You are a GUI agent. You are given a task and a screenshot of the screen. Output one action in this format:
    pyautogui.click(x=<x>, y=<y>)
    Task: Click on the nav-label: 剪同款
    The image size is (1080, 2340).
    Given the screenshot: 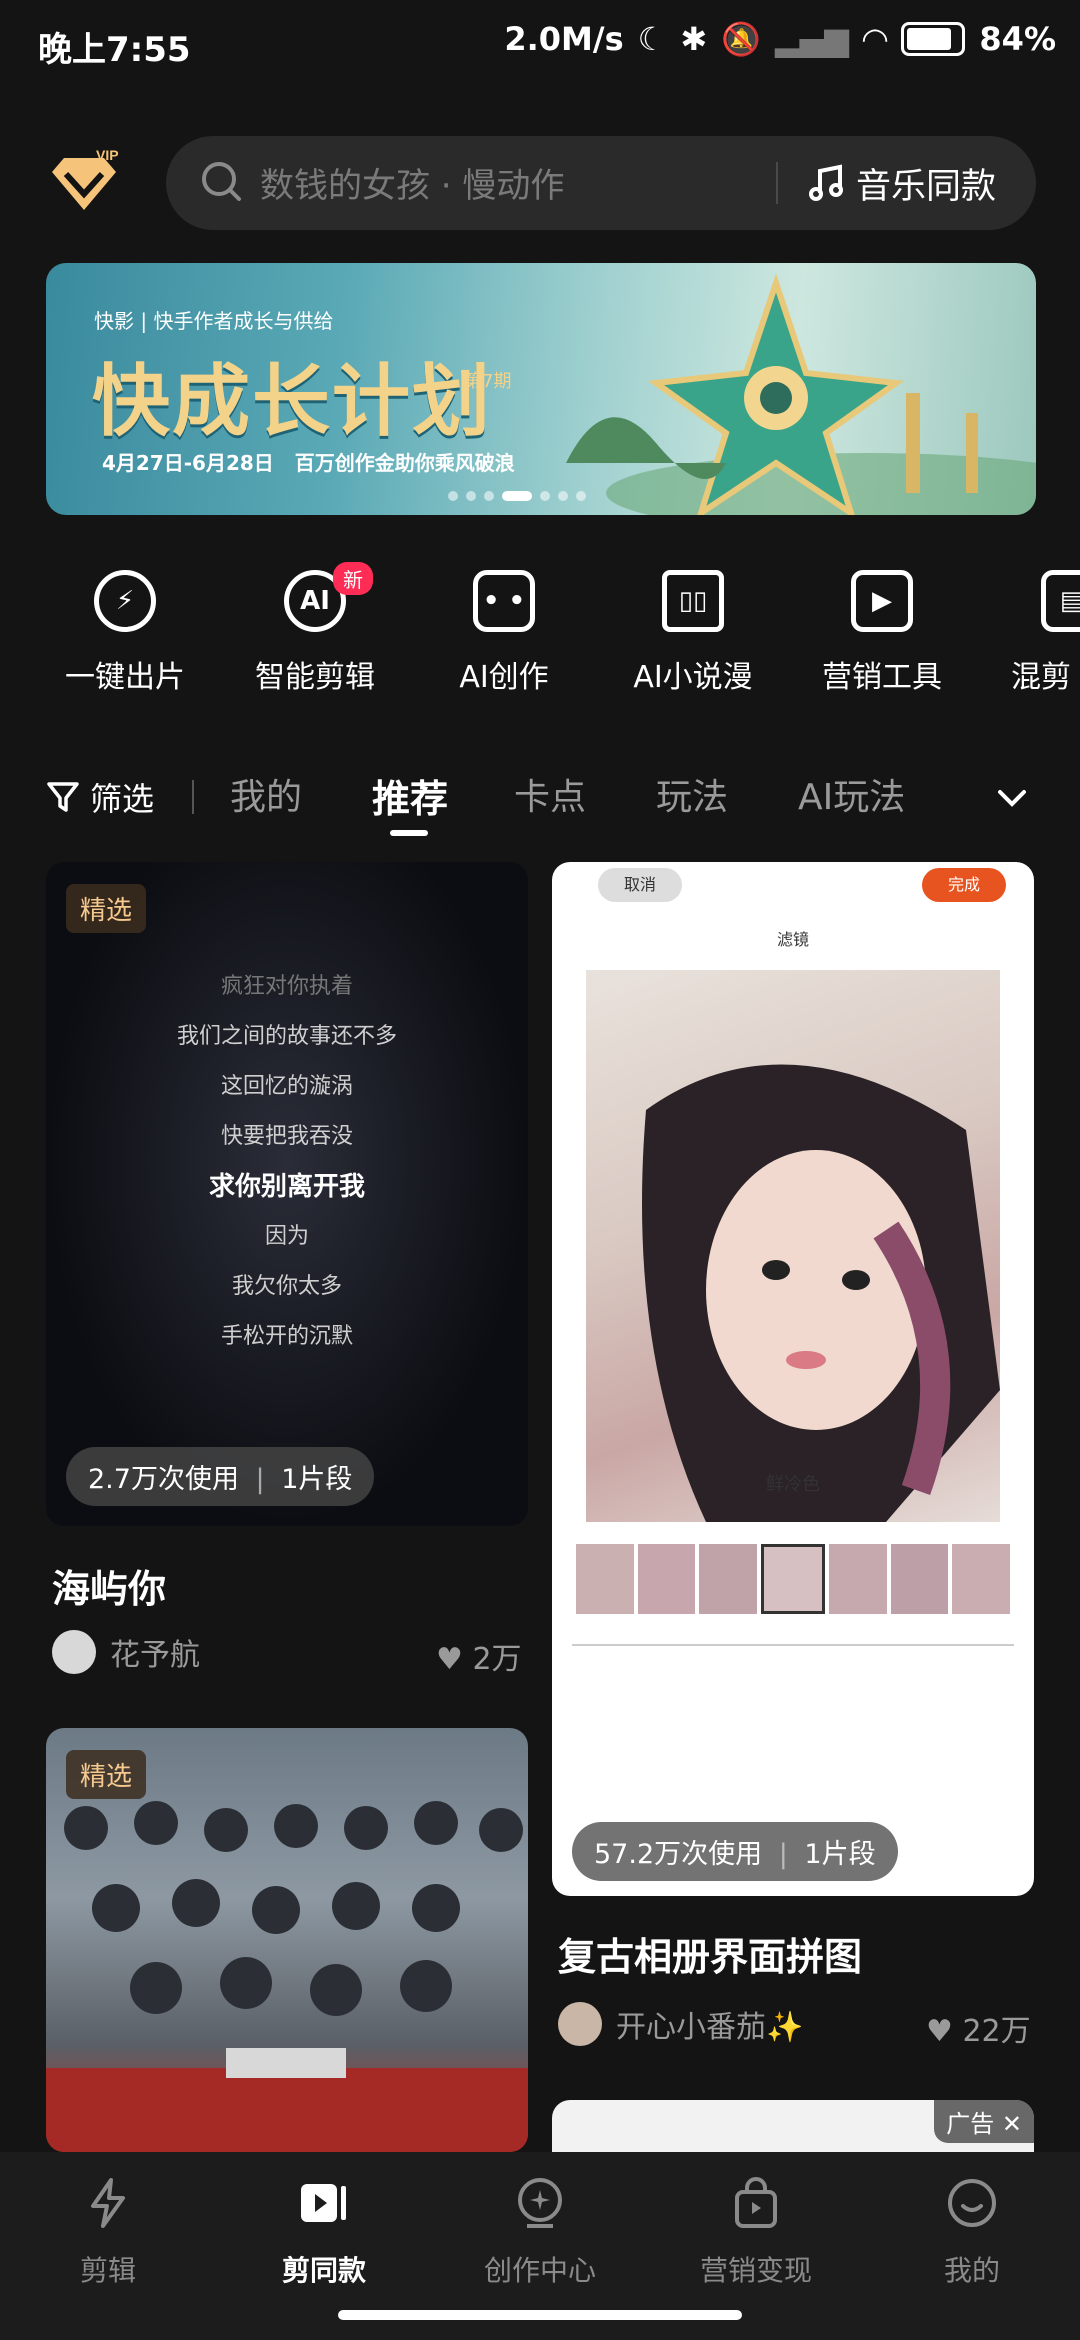 What is the action you would take?
    pyautogui.click(x=323, y=2270)
    